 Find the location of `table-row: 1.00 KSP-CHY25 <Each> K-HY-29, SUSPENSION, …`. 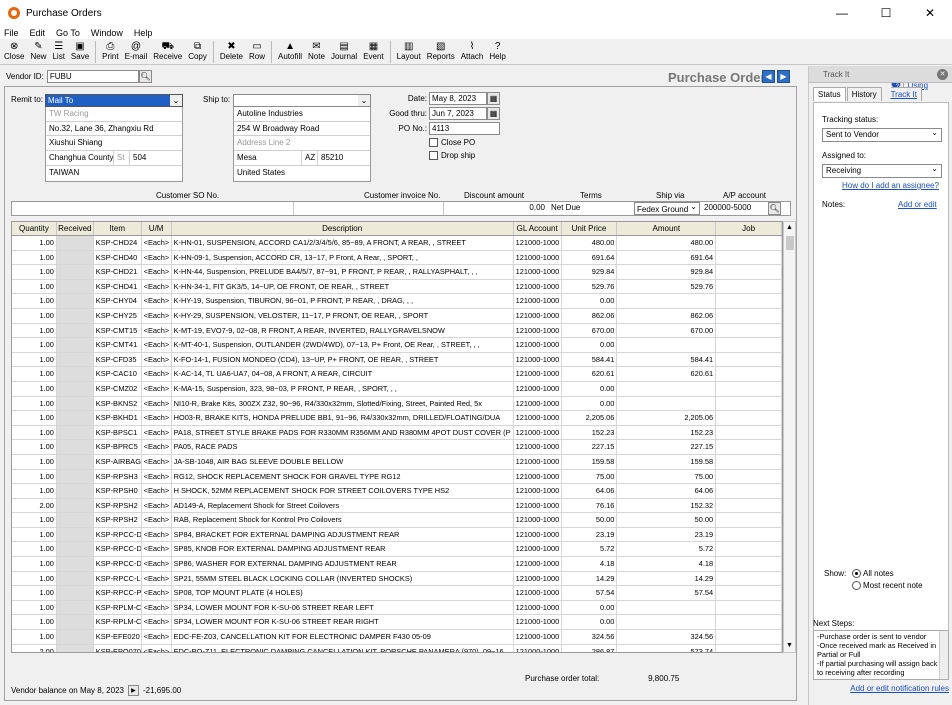

table-row: 1.00 KSP-CHY25 <Each> K-HY-29, SUSPENSION, … is located at coordinates (397, 316).